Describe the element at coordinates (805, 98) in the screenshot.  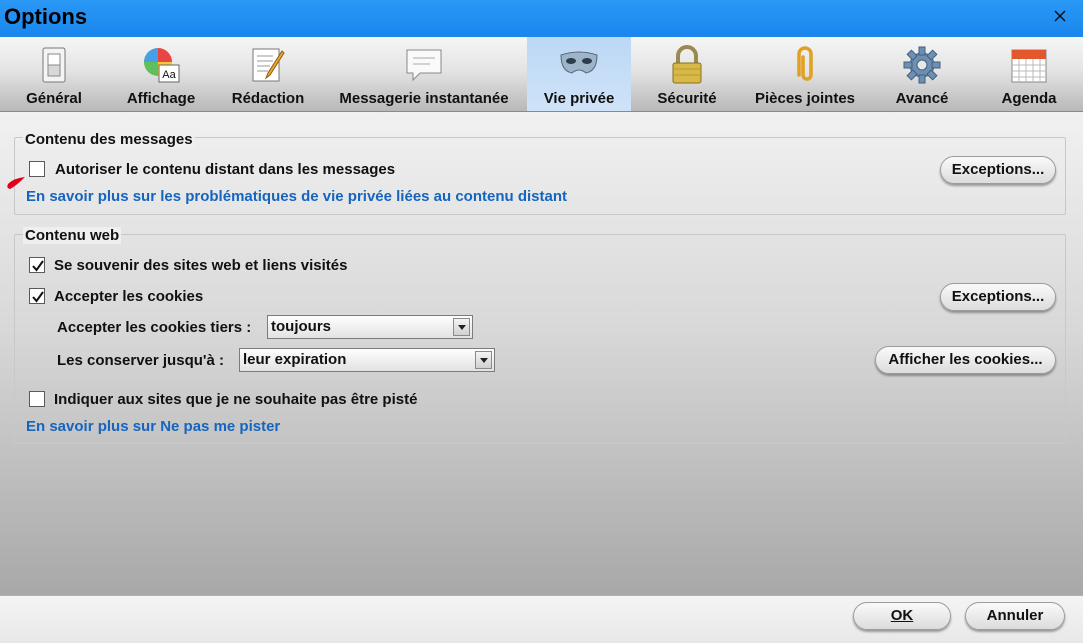
I see `tab-label: Pièces jointes` at that location.